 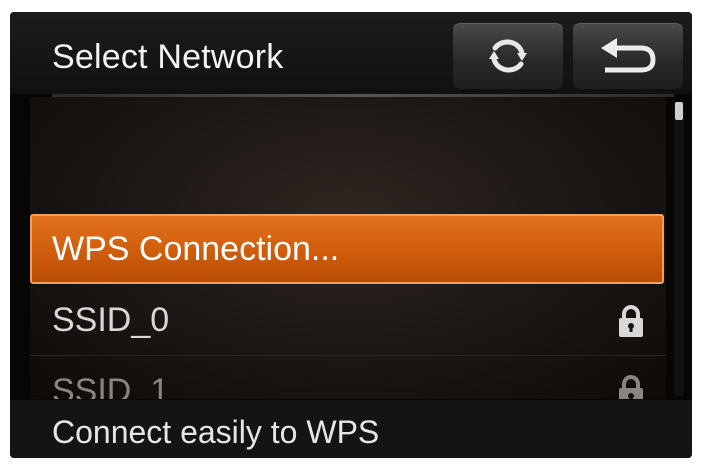 What do you see at coordinates (111, 385) in the screenshot?
I see `list-item-label: SSID_1` at bounding box center [111, 385].